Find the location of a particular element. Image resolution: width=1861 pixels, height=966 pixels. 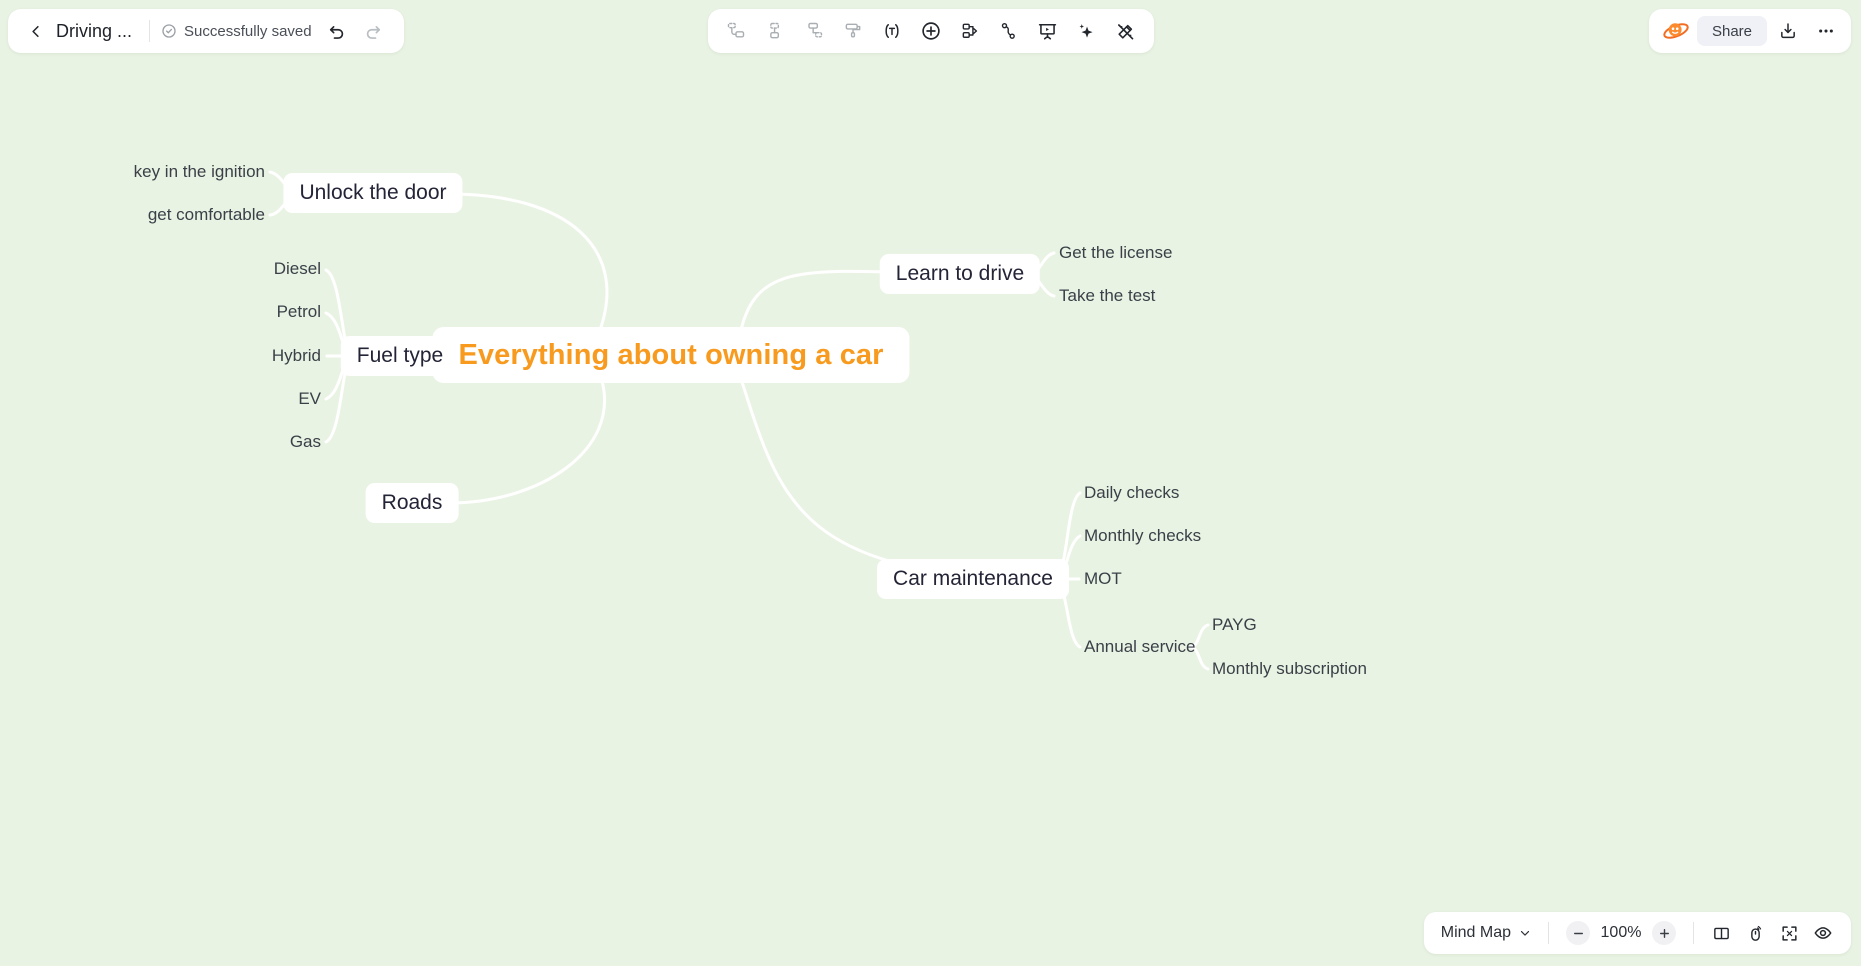

ai-assistant-button is located at coordinates (1087, 31).